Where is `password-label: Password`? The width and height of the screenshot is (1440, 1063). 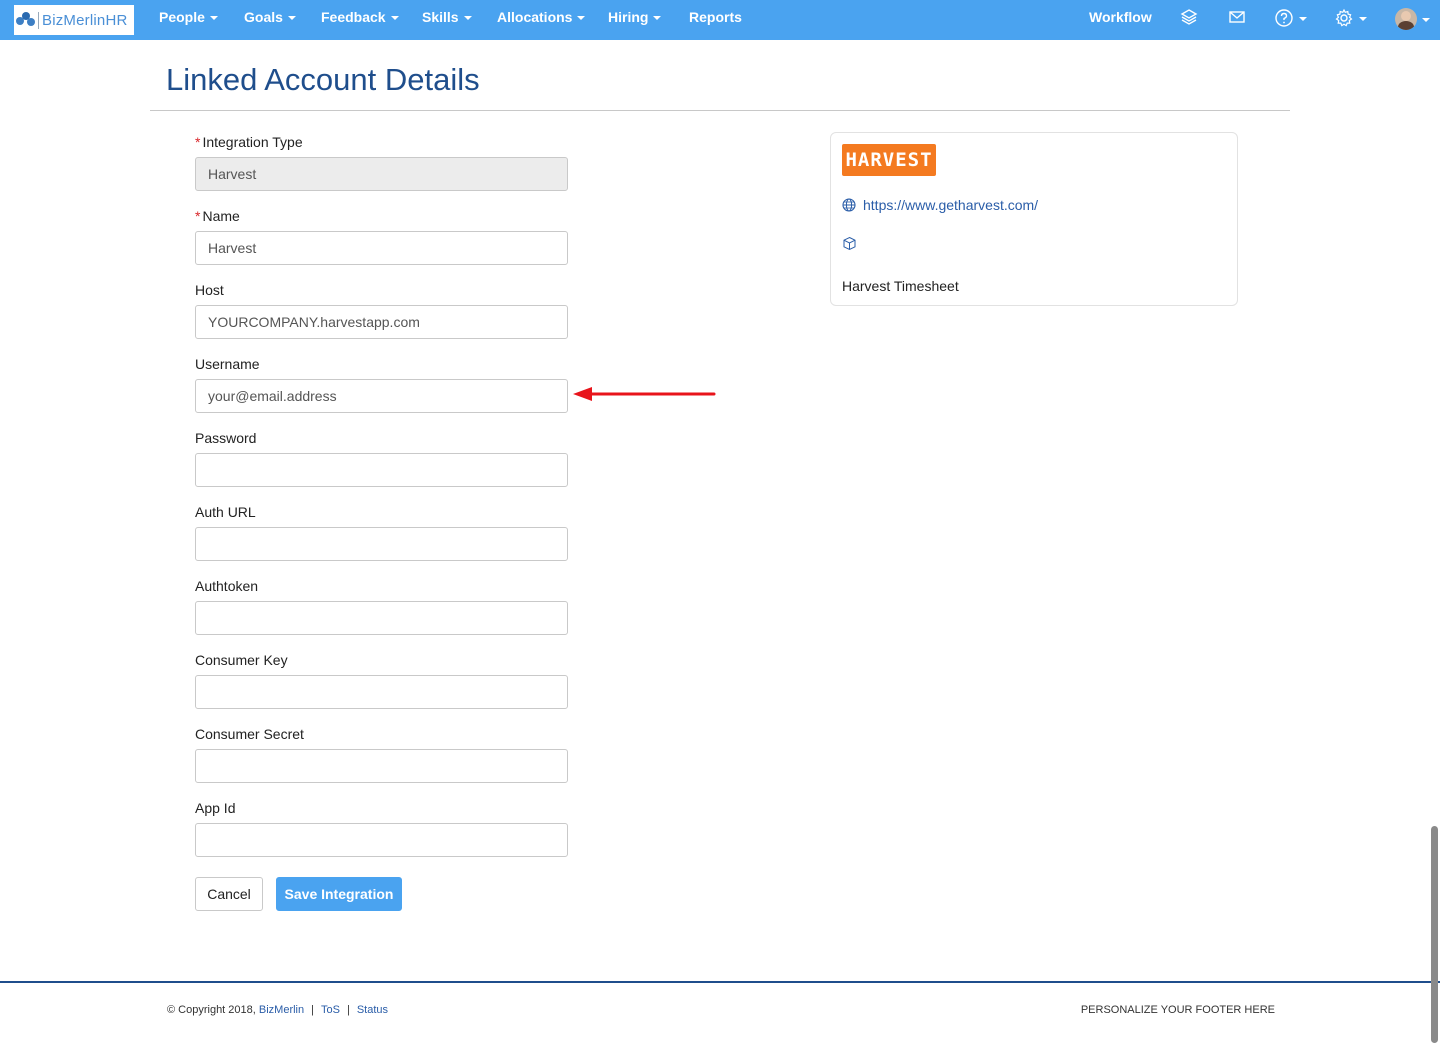 password-label: Password is located at coordinates (226, 438).